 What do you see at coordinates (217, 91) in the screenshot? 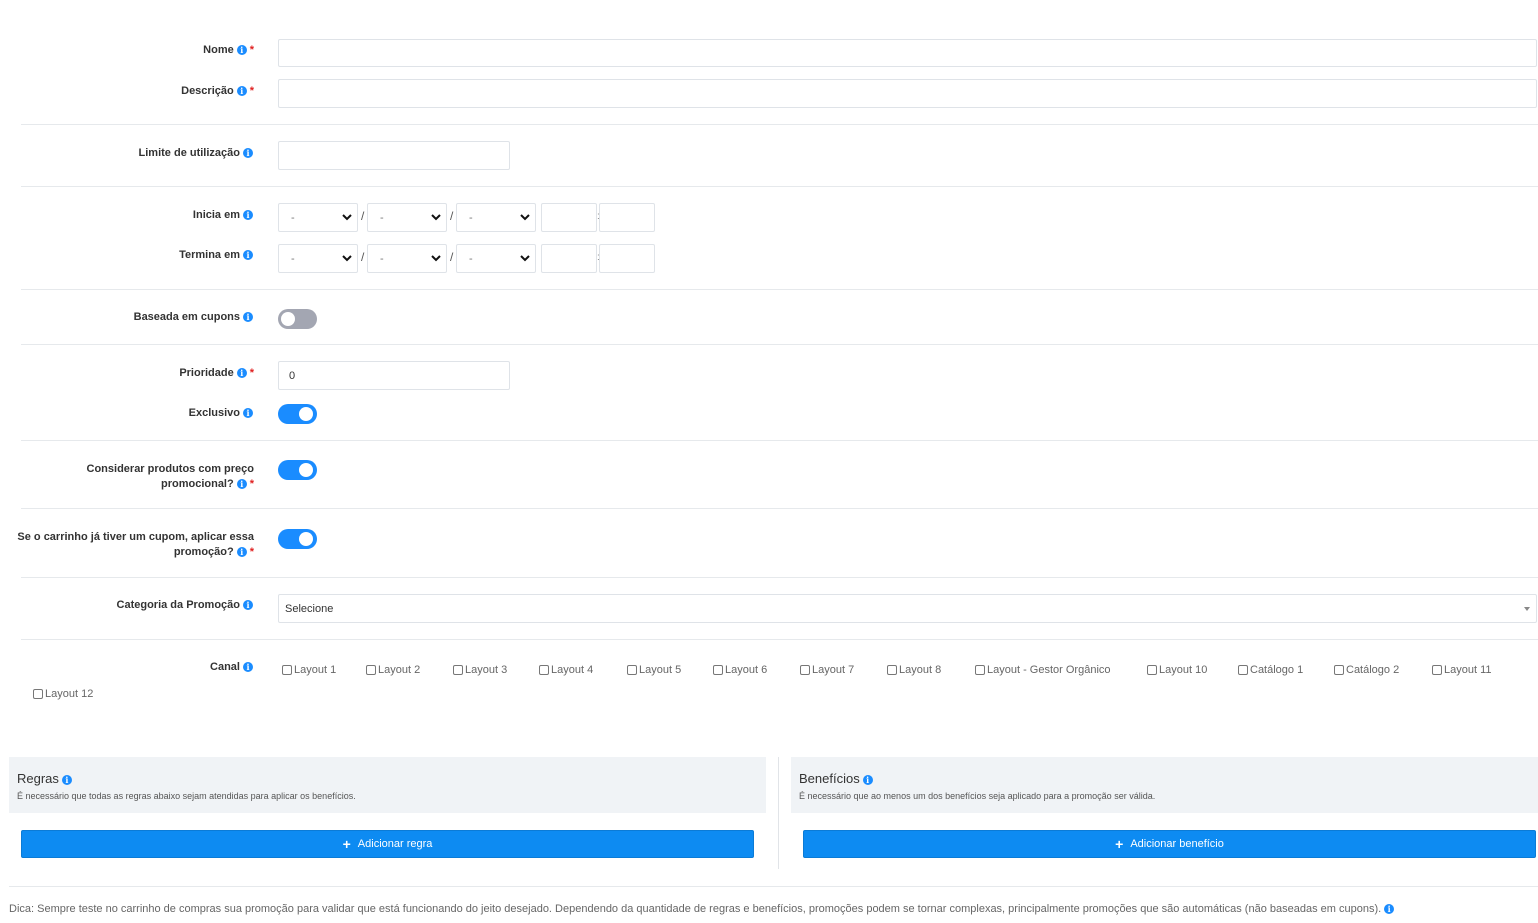
I see `descricao-label: Descrição i *` at bounding box center [217, 91].